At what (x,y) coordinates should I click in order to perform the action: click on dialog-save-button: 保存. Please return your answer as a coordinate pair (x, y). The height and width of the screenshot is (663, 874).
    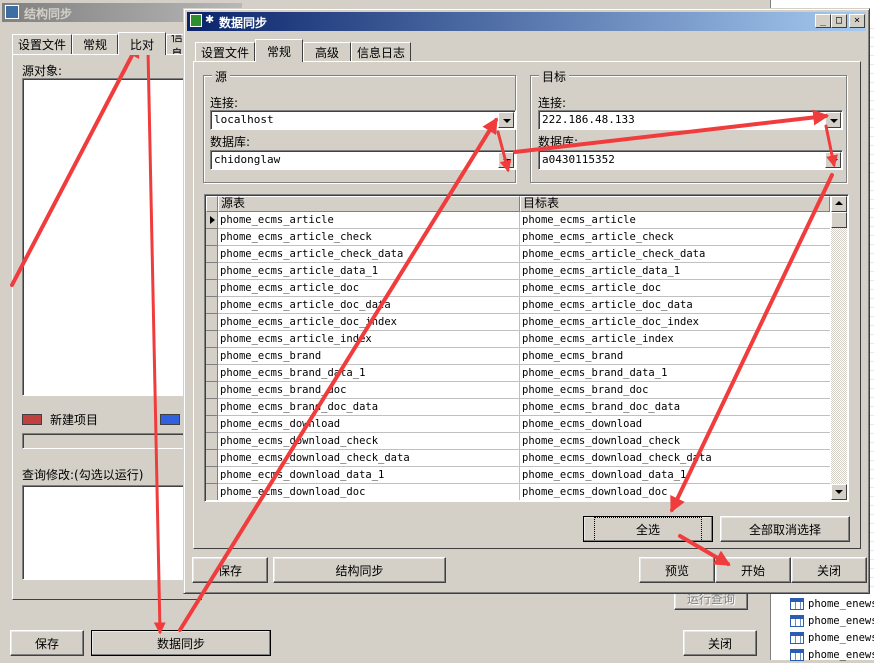
    Looking at the image, I should click on (230, 570).